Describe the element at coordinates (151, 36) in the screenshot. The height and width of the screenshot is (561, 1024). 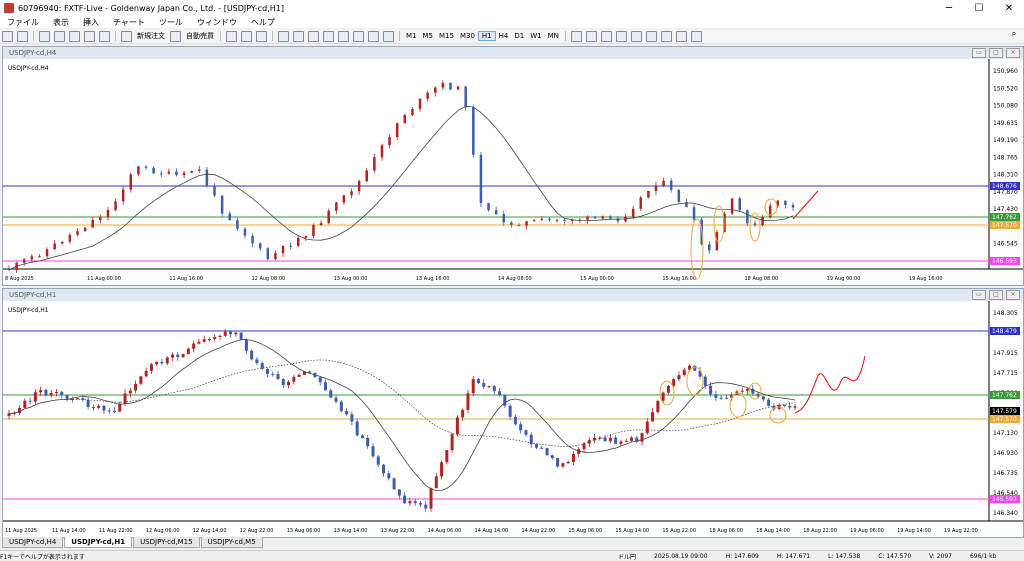
I see `new-order-button: 新規注文` at that location.